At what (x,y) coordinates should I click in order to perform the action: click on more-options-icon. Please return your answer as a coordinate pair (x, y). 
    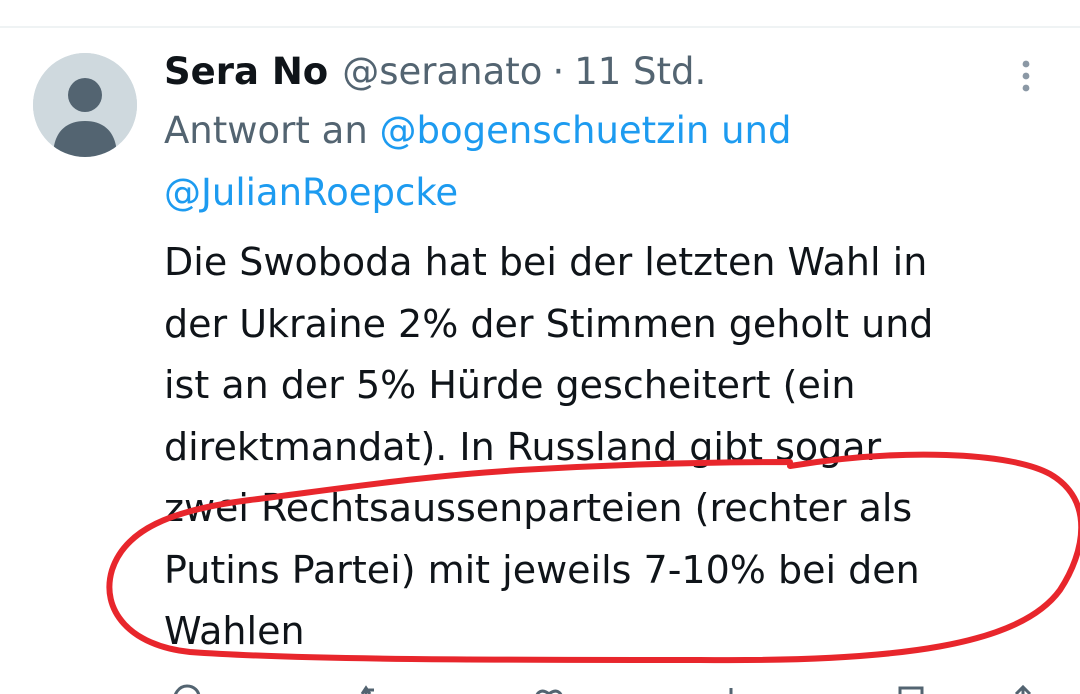
    Looking at the image, I should click on (1026, 76).